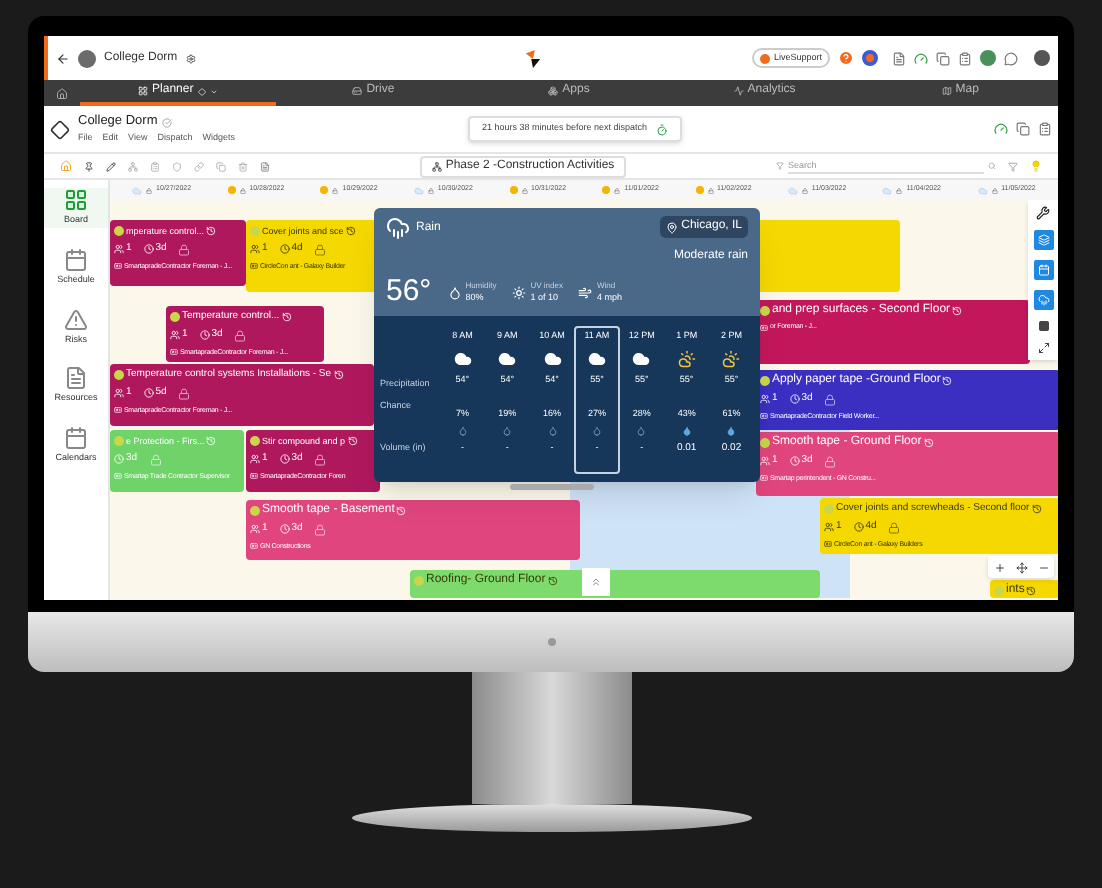 Image resolution: width=1102 pixels, height=888 pixels. I want to click on layers-button, so click(1043, 240).